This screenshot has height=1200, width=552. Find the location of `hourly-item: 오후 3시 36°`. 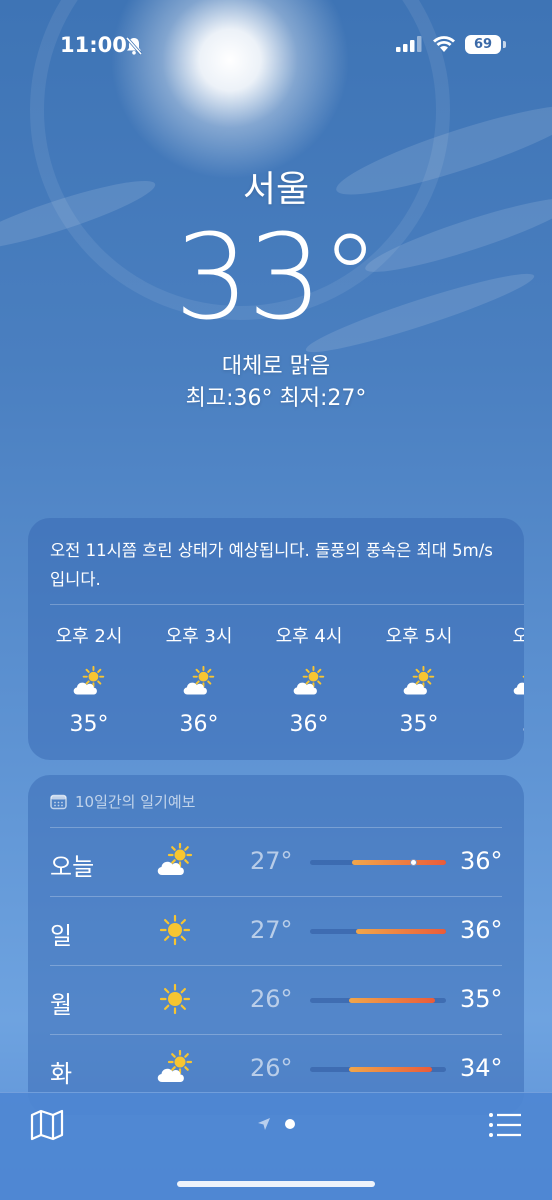

hourly-item: 오후 3시 36° is located at coordinates (199, 677).